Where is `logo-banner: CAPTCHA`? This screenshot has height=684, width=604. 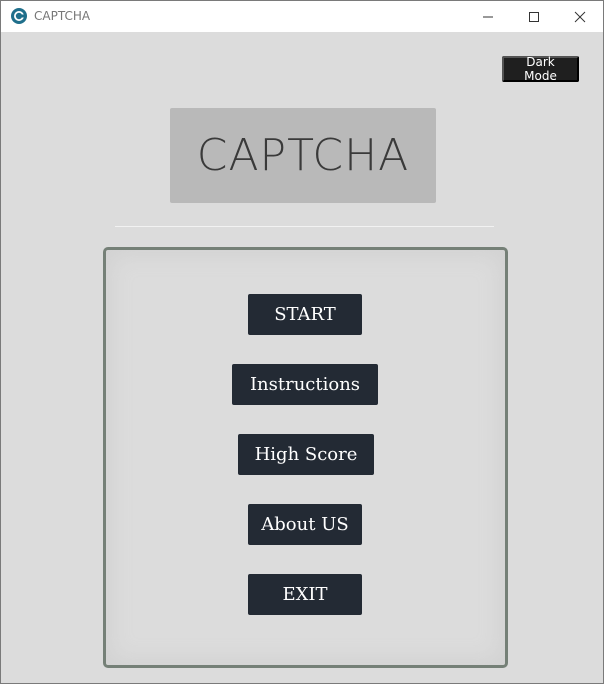 logo-banner: CAPTCHA is located at coordinates (303, 155).